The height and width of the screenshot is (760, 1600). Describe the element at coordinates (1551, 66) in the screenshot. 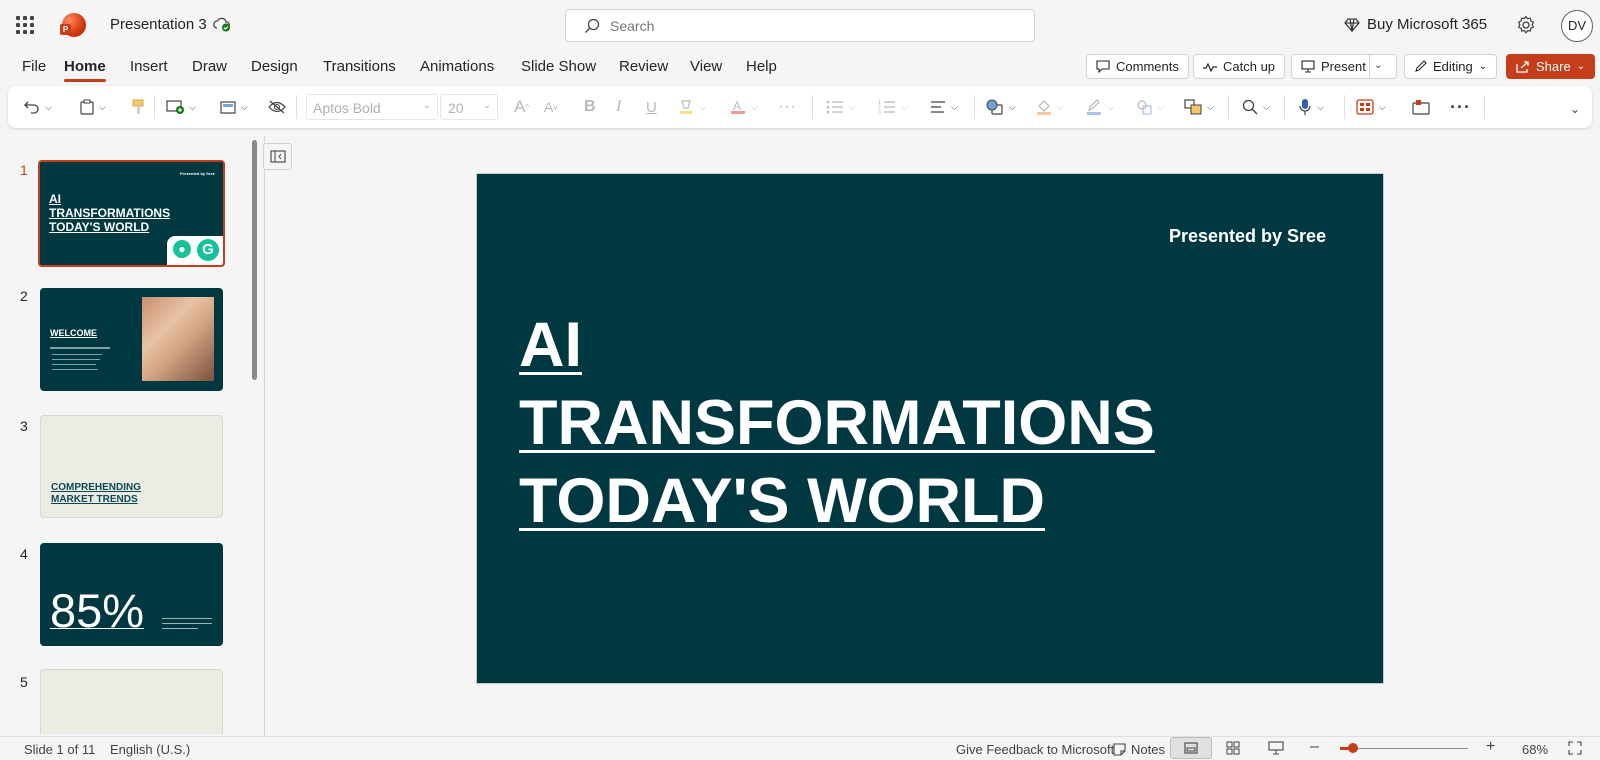

I see `share-button: Share ⌄` at that location.